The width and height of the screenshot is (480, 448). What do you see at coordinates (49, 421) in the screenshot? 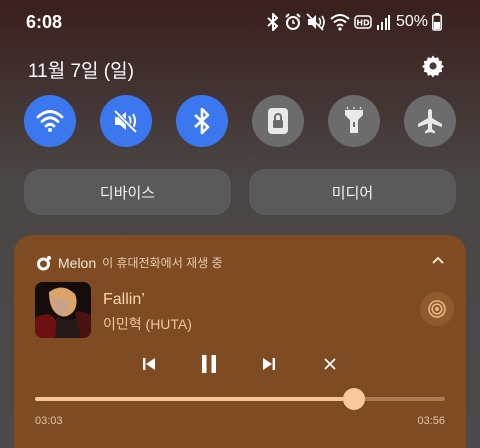
I see `elapsed-time: 03:03` at bounding box center [49, 421].